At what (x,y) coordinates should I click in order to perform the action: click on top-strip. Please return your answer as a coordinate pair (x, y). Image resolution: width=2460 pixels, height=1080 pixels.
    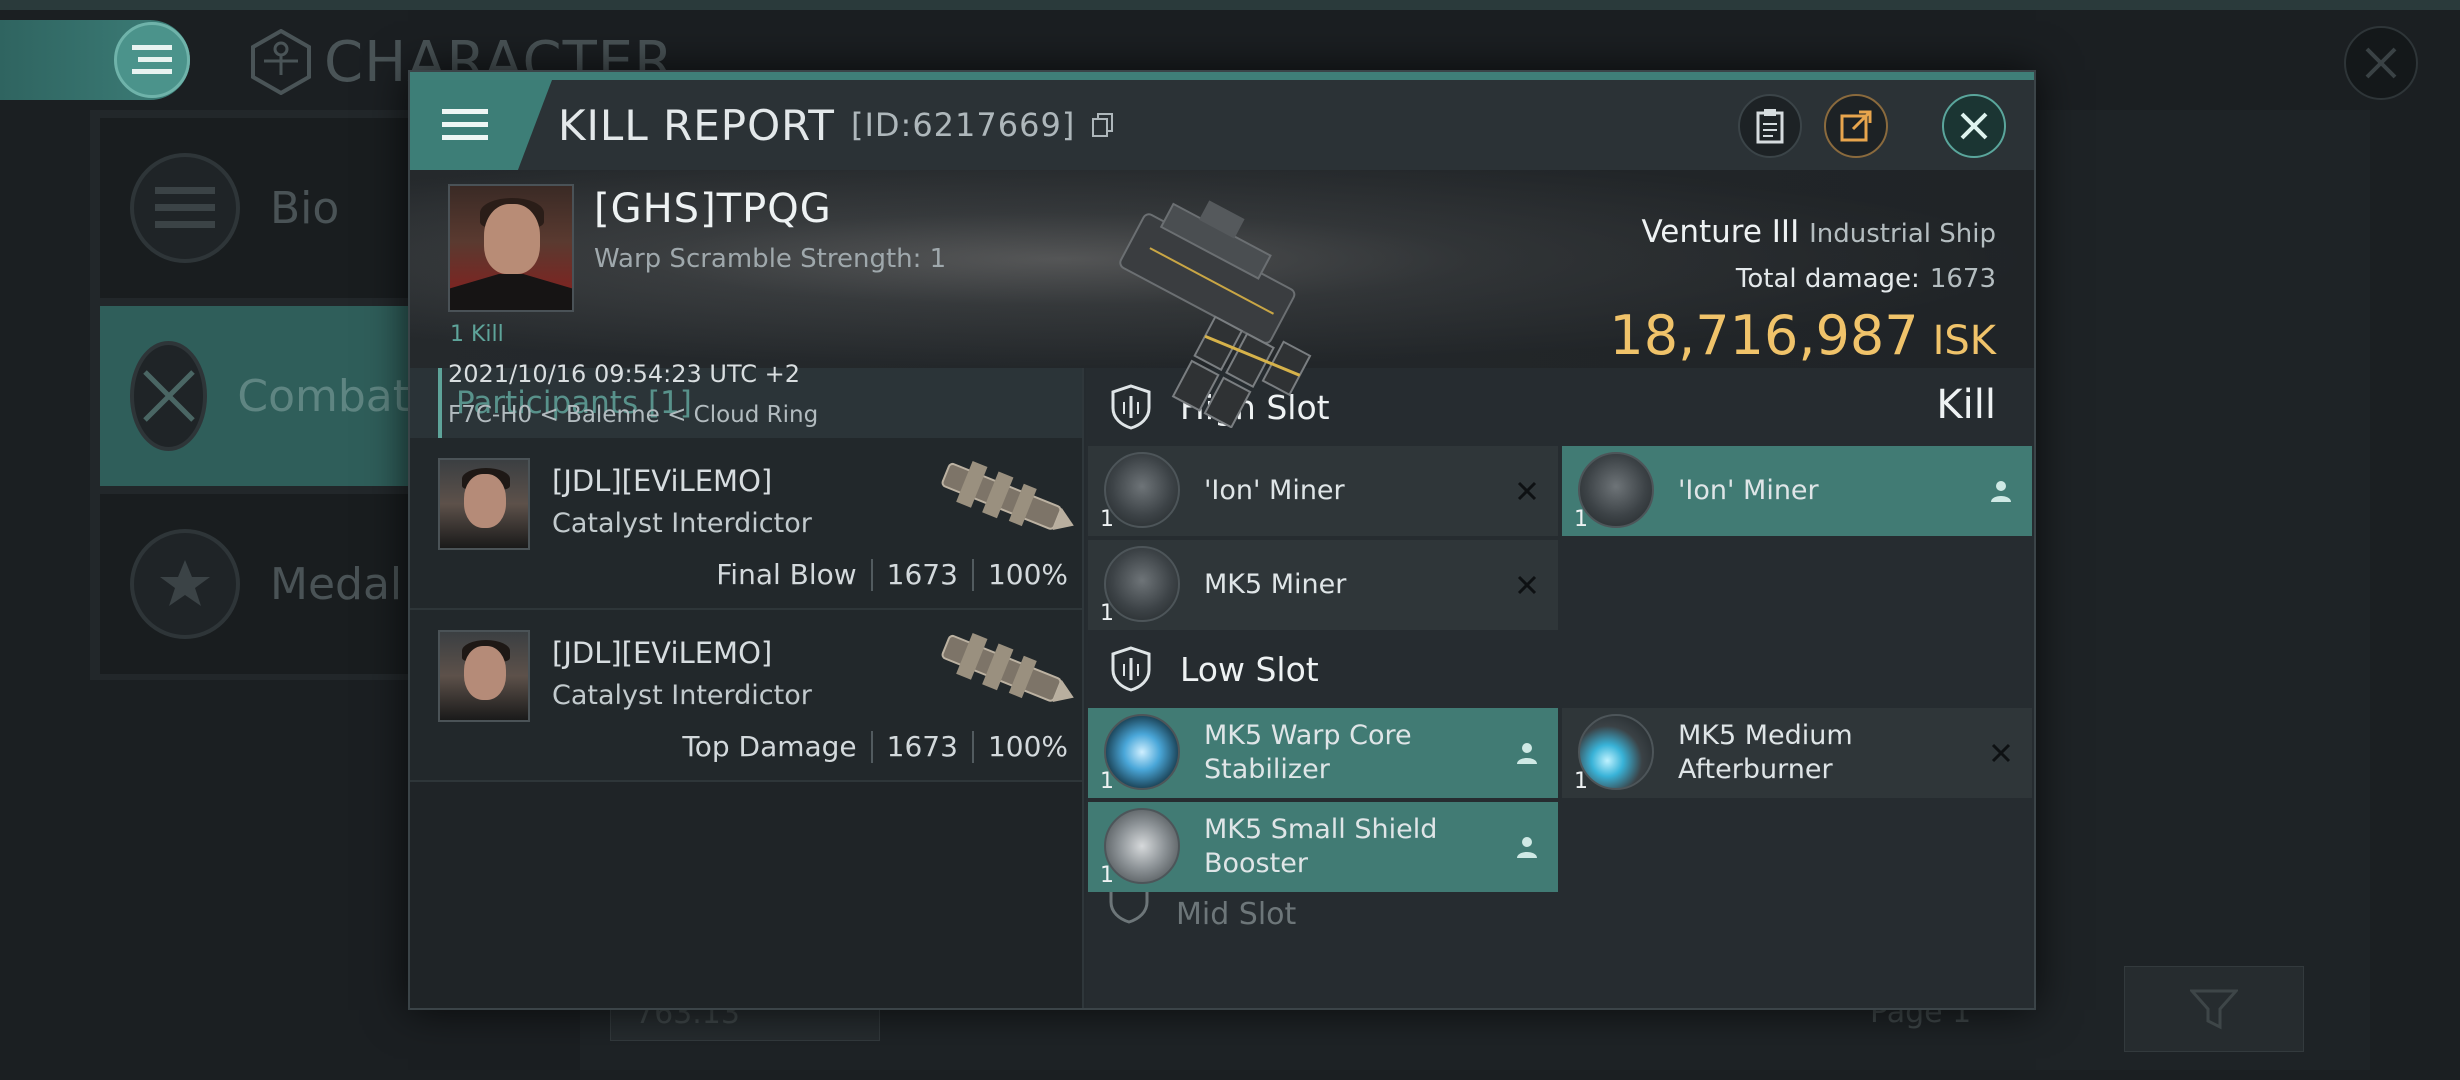
    Looking at the image, I should click on (1230, 5).